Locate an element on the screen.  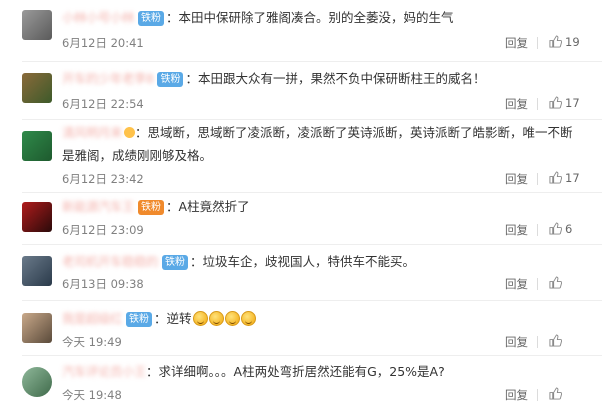
username: 我是超级红 is located at coordinates (92, 319).